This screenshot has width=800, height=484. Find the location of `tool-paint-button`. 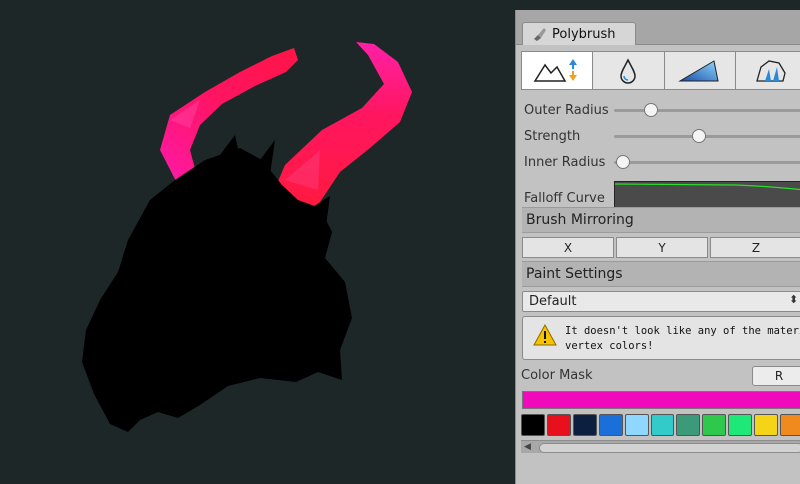

tool-paint-button is located at coordinates (699, 70).